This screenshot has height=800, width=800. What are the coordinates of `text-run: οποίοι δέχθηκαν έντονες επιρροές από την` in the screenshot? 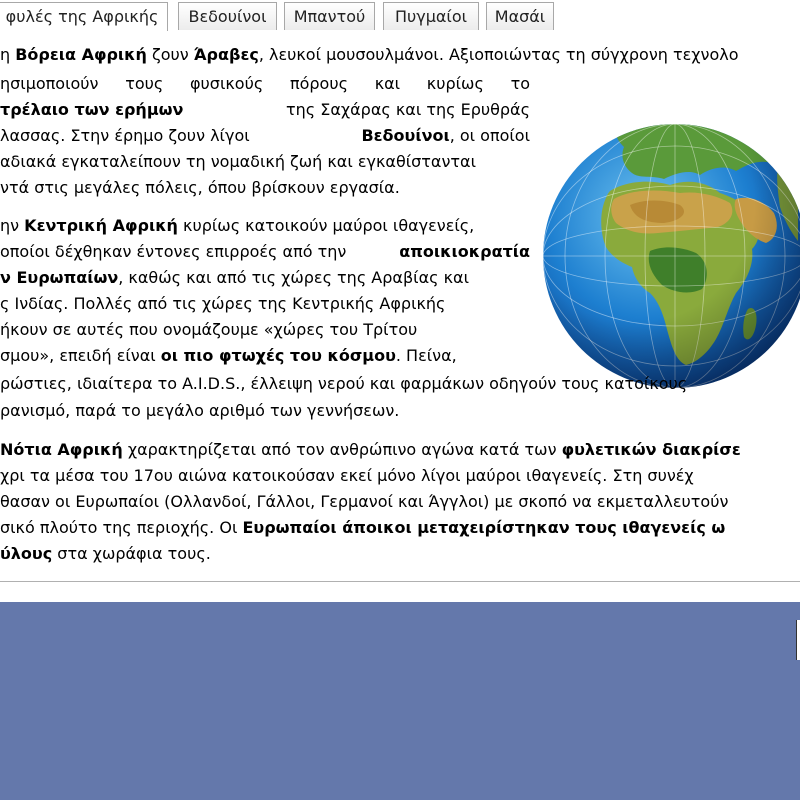 It's located at (173, 251).